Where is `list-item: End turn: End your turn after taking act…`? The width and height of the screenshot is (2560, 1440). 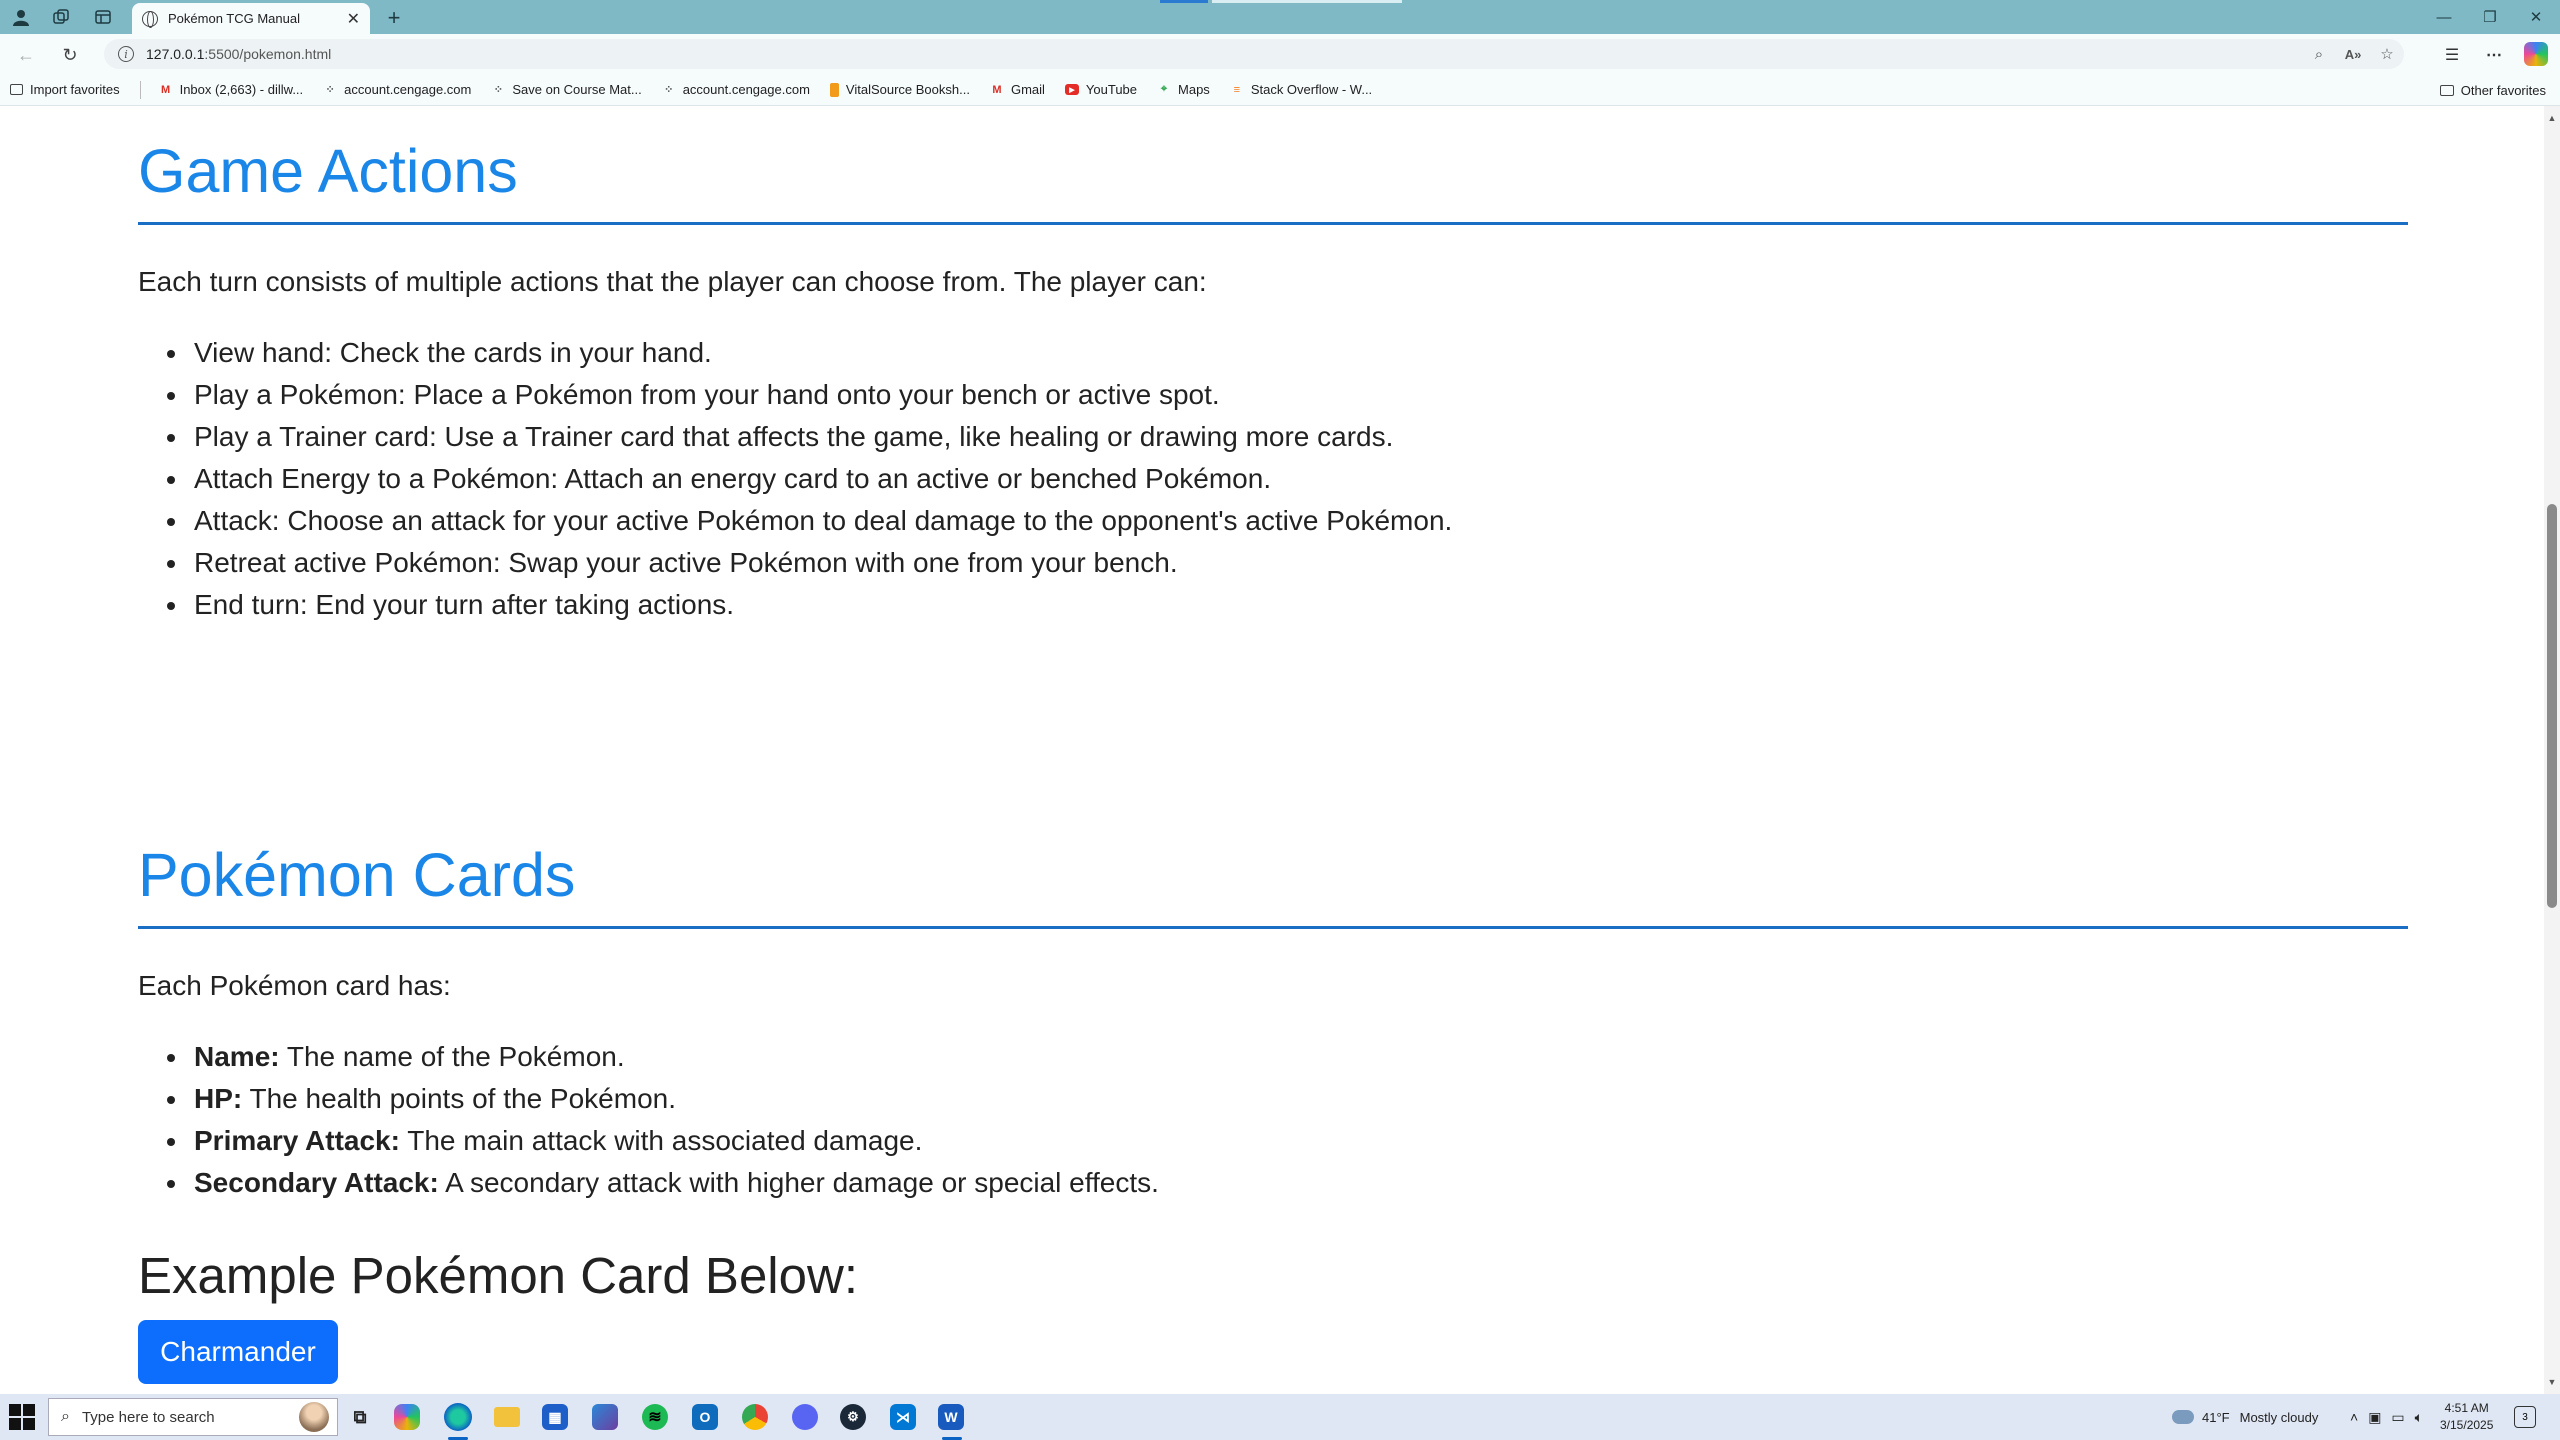
list-item: End turn: End your turn after taking act… is located at coordinates (809, 605).